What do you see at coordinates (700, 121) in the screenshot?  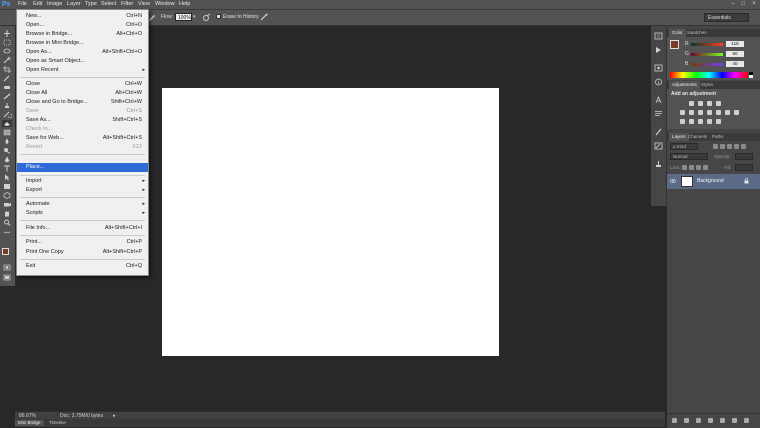 I see `threshold-icon` at bounding box center [700, 121].